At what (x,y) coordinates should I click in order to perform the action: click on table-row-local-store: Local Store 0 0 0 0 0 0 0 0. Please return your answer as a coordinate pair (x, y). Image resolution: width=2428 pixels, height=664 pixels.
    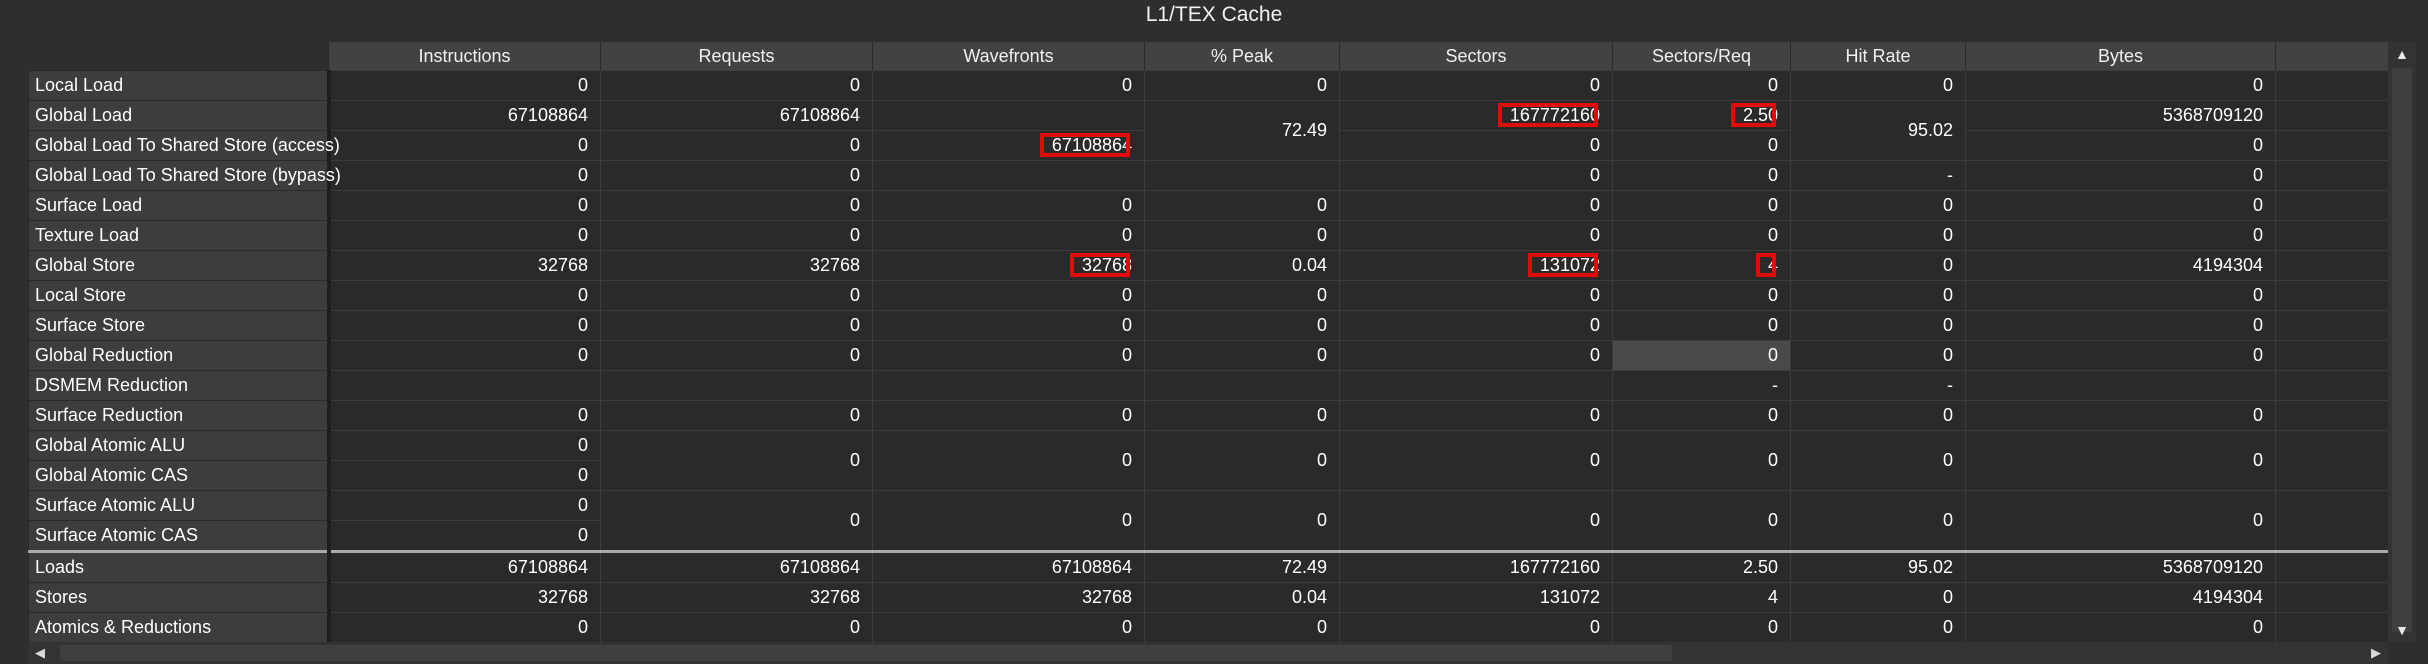
    Looking at the image, I should click on (1208, 295).